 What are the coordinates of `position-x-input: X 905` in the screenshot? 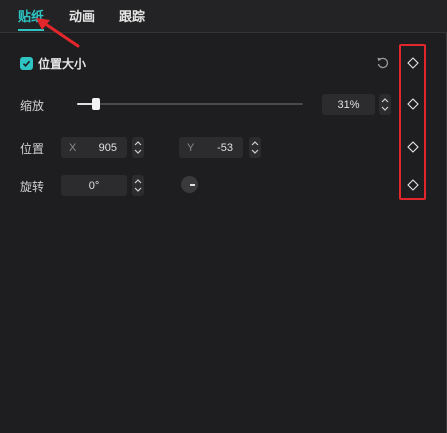 It's located at (94, 147).